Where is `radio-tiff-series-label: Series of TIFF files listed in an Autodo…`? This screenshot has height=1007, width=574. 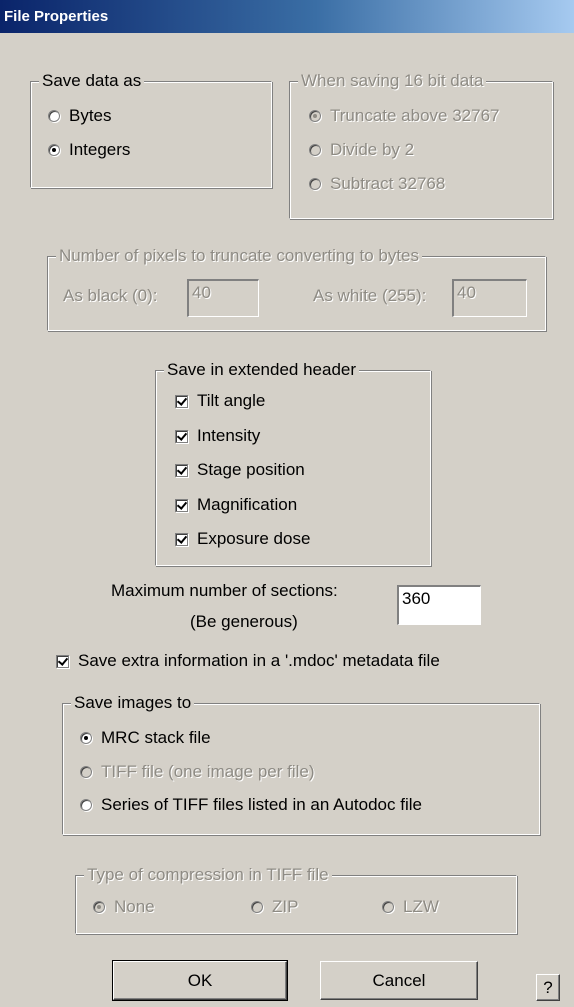 radio-tiff-series-label: Series of TIFF files listed in an Autodo… is located at coordinates (261, 804).